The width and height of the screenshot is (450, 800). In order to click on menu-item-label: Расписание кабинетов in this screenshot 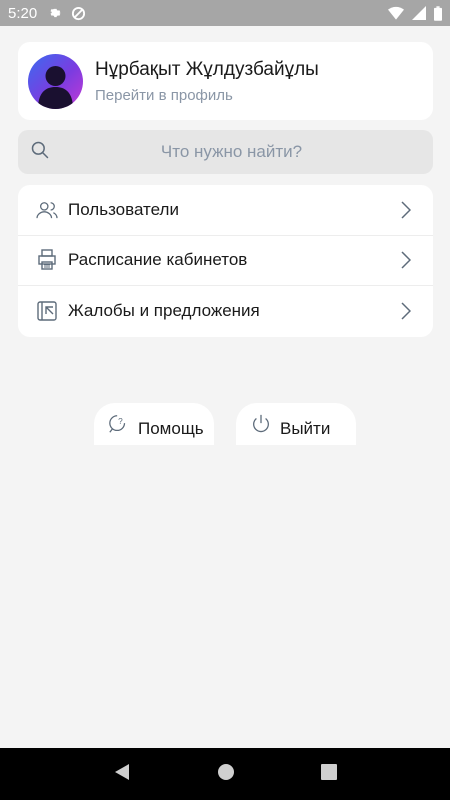, I will do `click(158, 260)`.